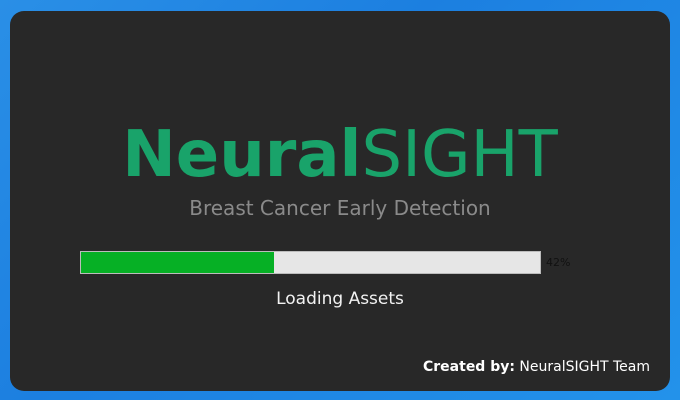 The width and height of the screenshot is (680, 400). What do you see at coordinates (558, 262) in the screenshot?
I see `progress-percent: 42%` at bounding box center [558, 262].